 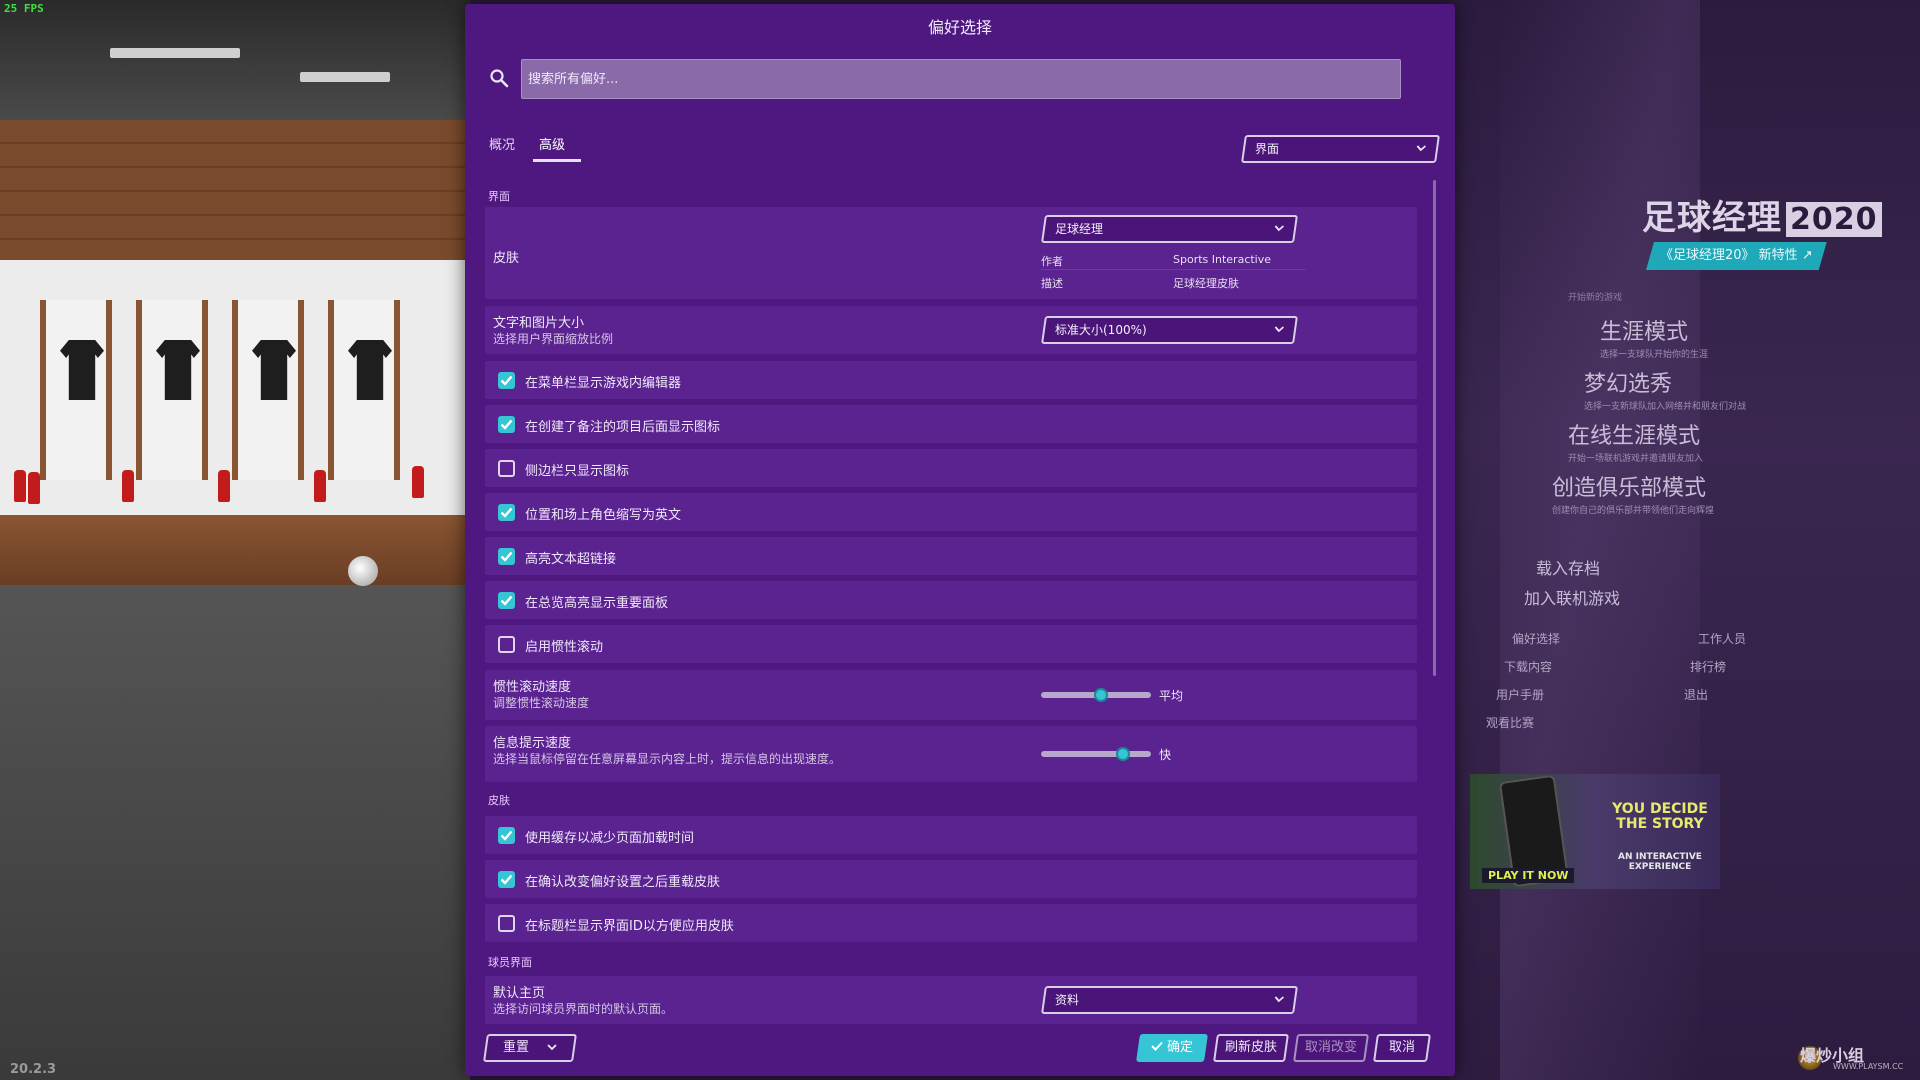 What do you see at coordinates (610, 838) in the screenshot?
I see `checkbox-label: 使用缓存以减少页面加载时间` at bounding box center [610, 838].